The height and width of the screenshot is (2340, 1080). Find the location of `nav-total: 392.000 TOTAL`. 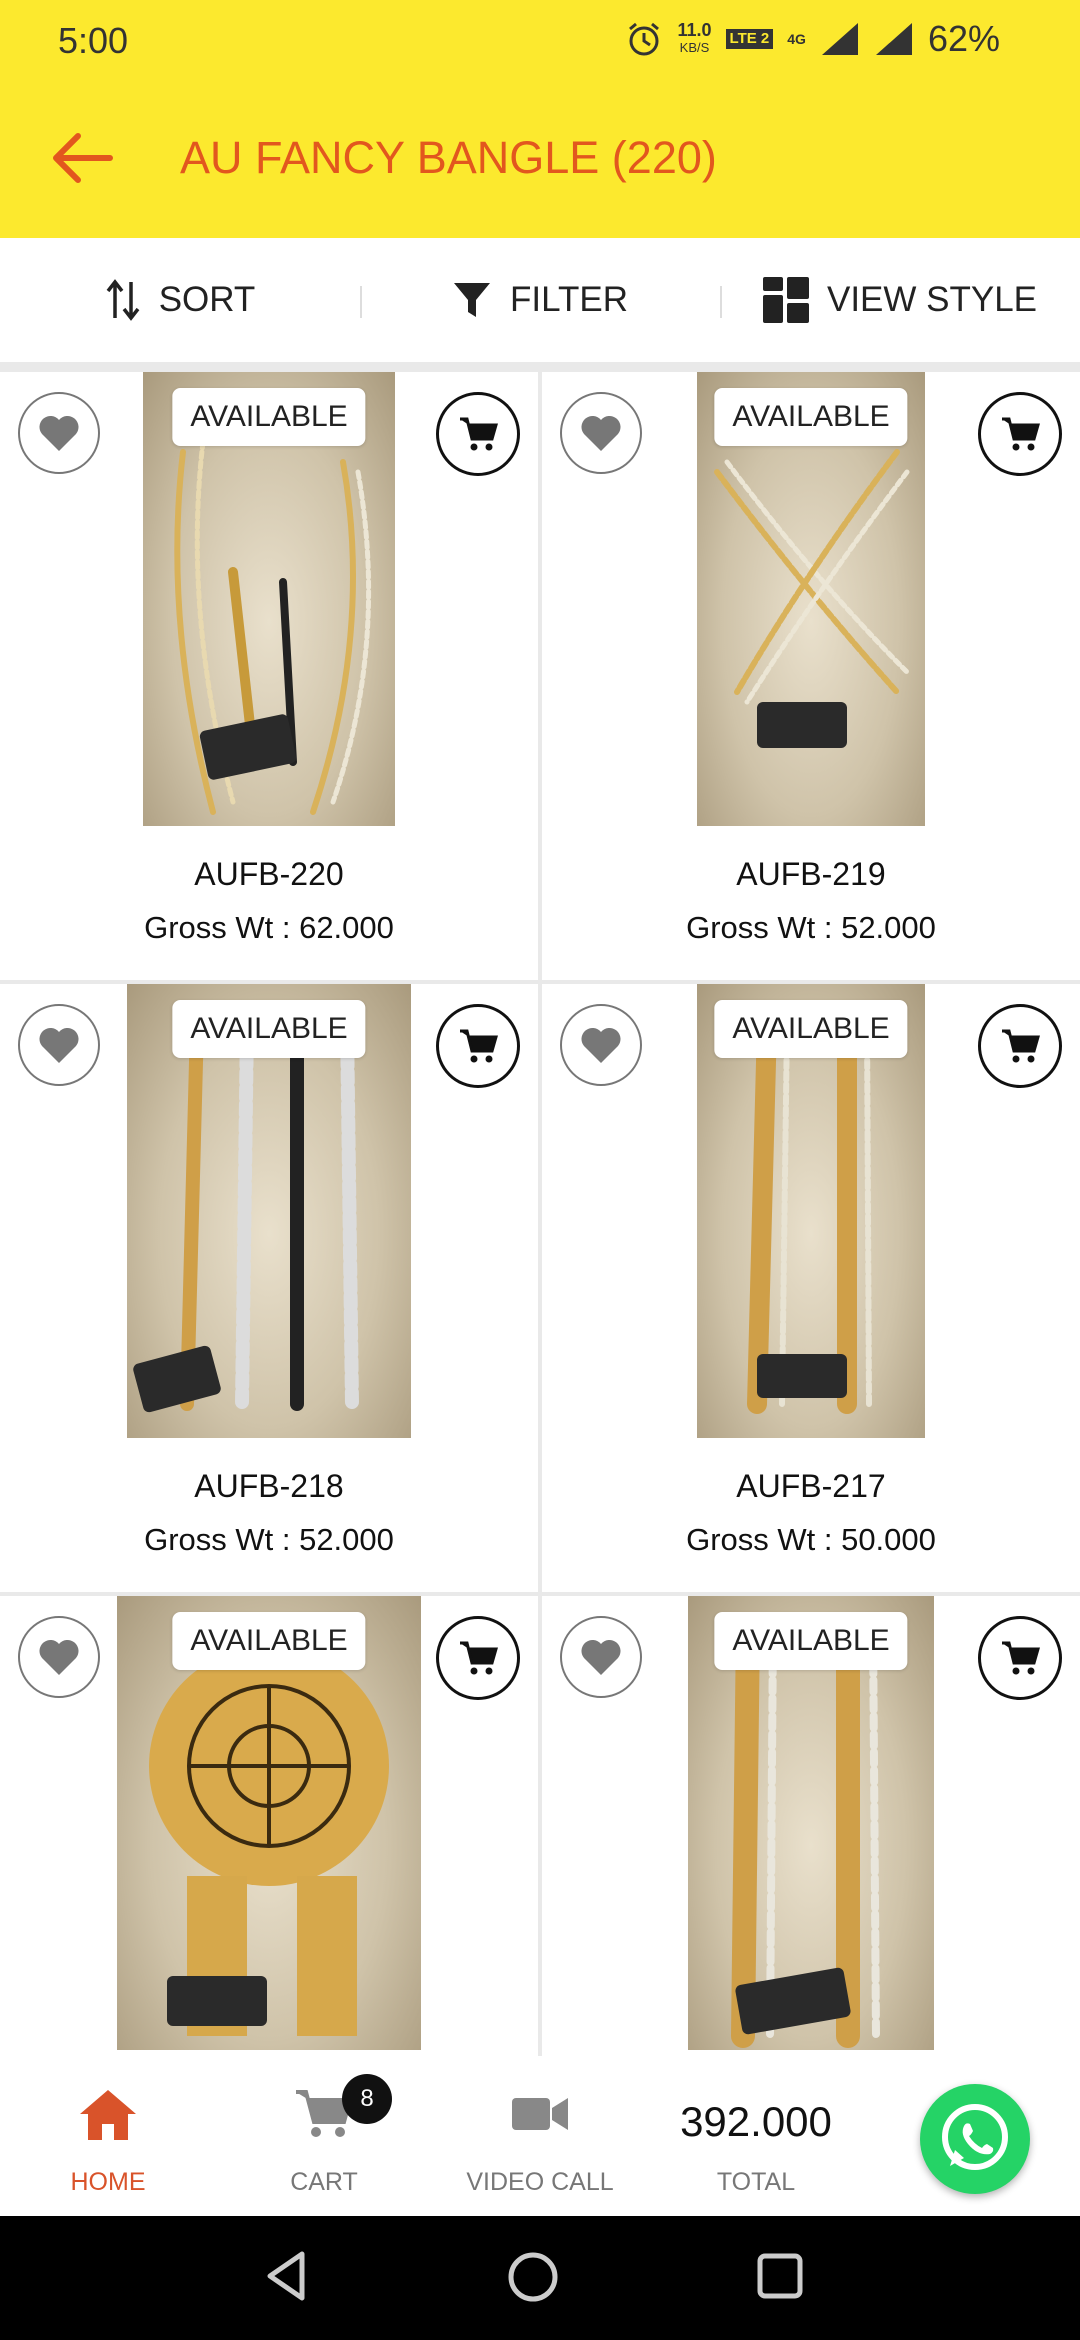

nav-total: 392.000 TOTAL is located at coordinates (756, 2136).